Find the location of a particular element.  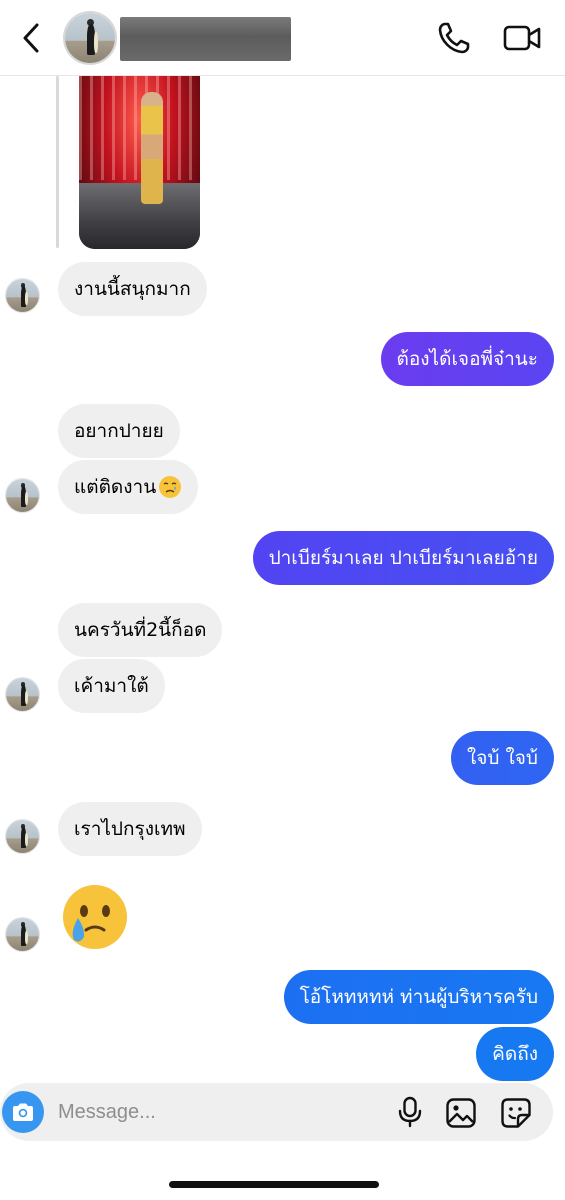

chevron-left-icon is located at coordinates (31, 38).